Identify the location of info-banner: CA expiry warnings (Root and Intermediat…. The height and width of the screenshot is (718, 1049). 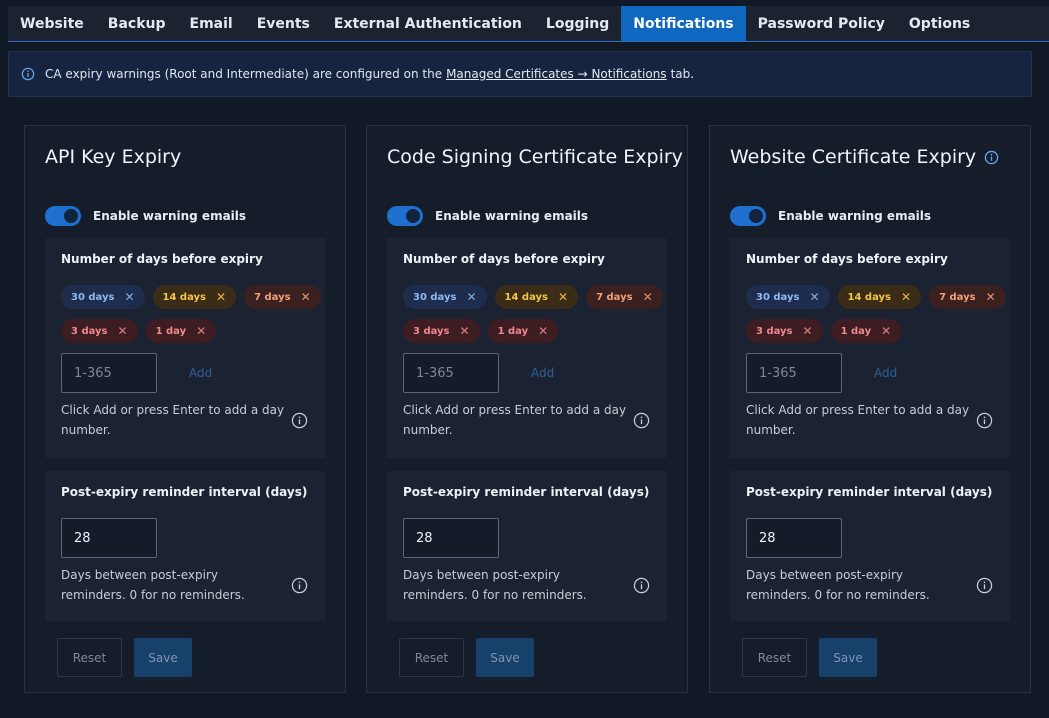
(520, 74).